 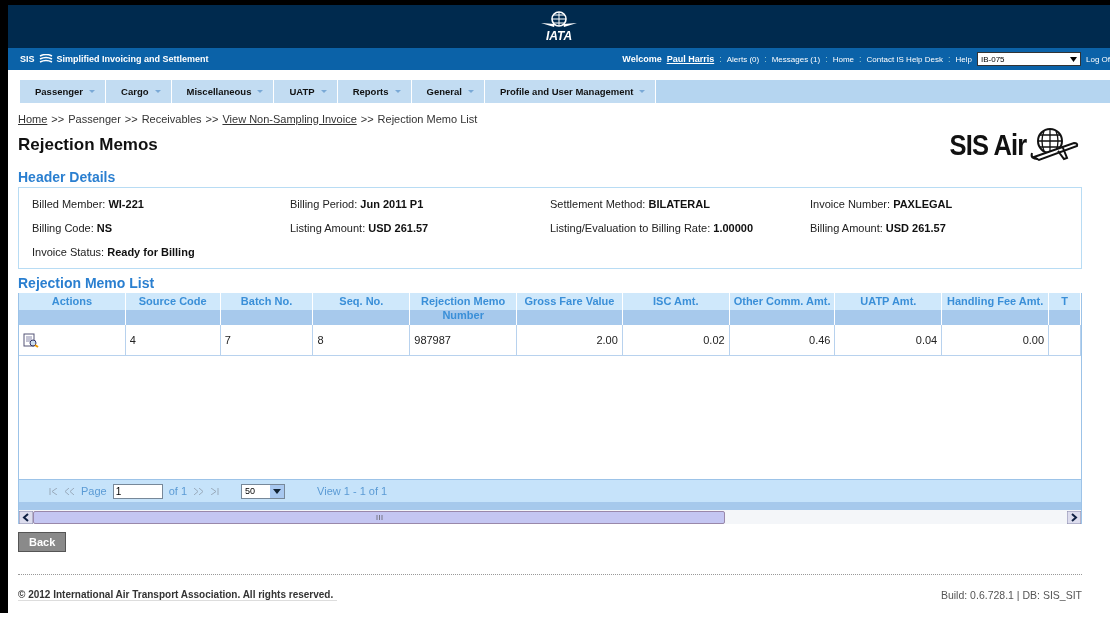 What do you see at coordinates (939, 204) in the screenshot?
I see `detail-field: Invoice Number: PAXLEGAL` at bounding box center [939, 204].